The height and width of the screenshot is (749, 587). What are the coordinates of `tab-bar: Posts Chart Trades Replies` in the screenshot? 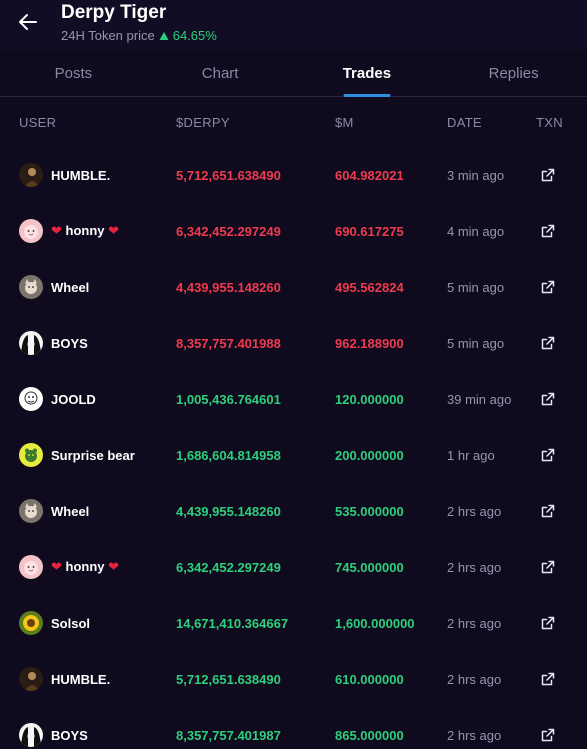 It's located at (293, 73).